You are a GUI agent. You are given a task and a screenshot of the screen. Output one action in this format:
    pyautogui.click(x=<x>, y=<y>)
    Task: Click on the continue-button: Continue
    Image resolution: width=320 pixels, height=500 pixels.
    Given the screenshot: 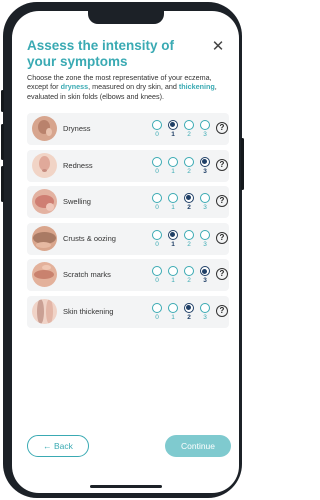 What is the action you would take?
    pyautogui.click(x=198, y=446)
    